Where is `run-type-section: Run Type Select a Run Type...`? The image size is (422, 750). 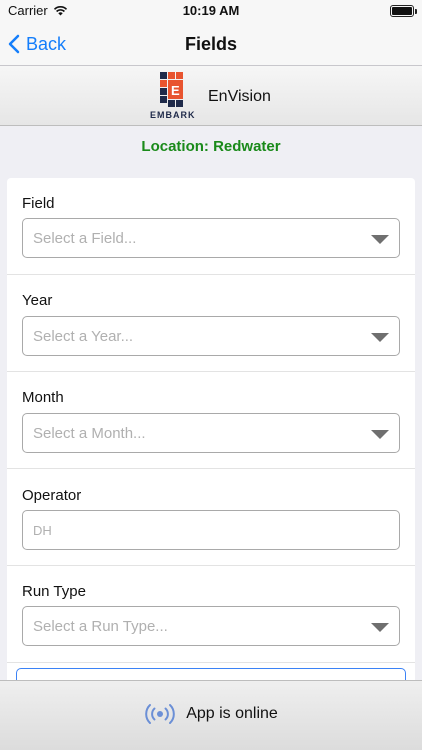
run-type-section: Run Type Select a Run Type... is located at coordinates (211, 614).